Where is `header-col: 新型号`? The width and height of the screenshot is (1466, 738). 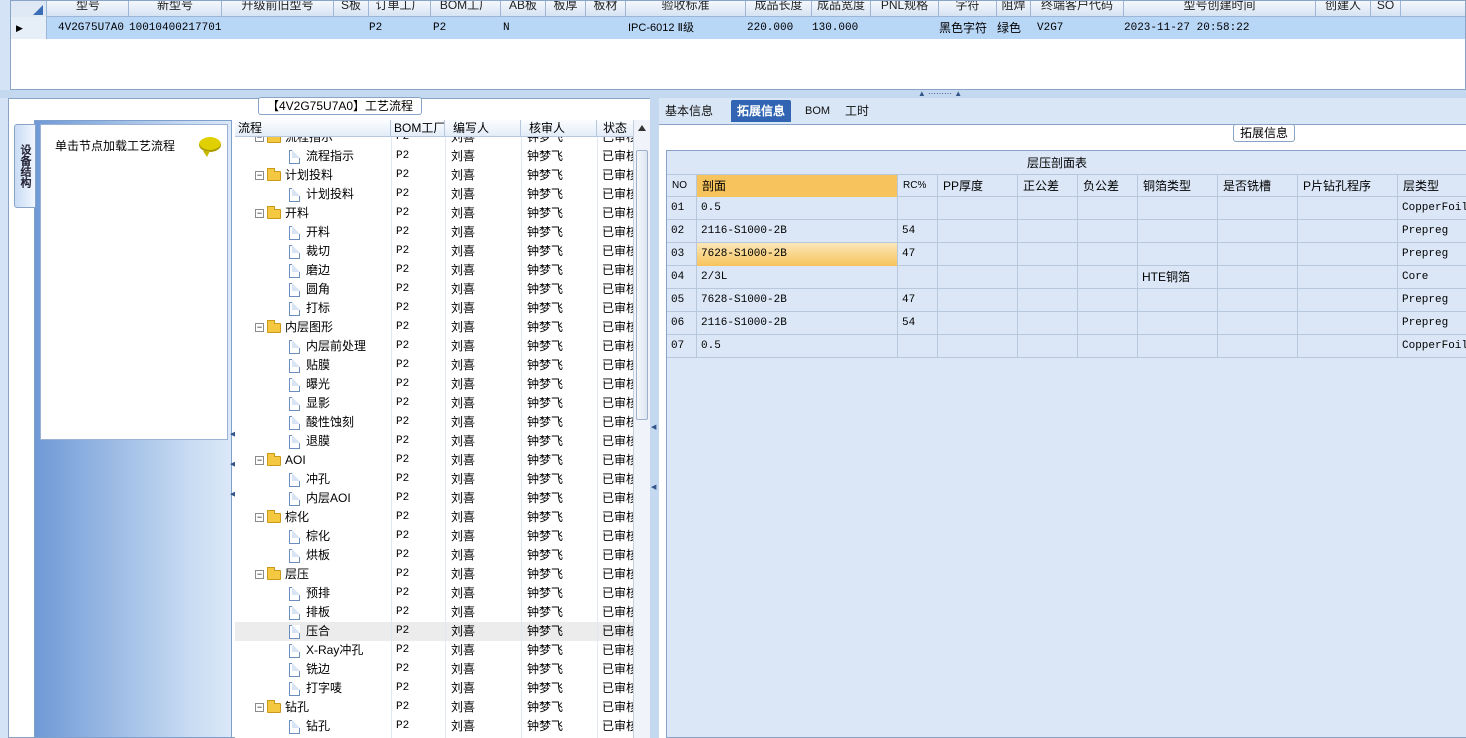
header-col: 新型号 is located at coordinates (175, 9).